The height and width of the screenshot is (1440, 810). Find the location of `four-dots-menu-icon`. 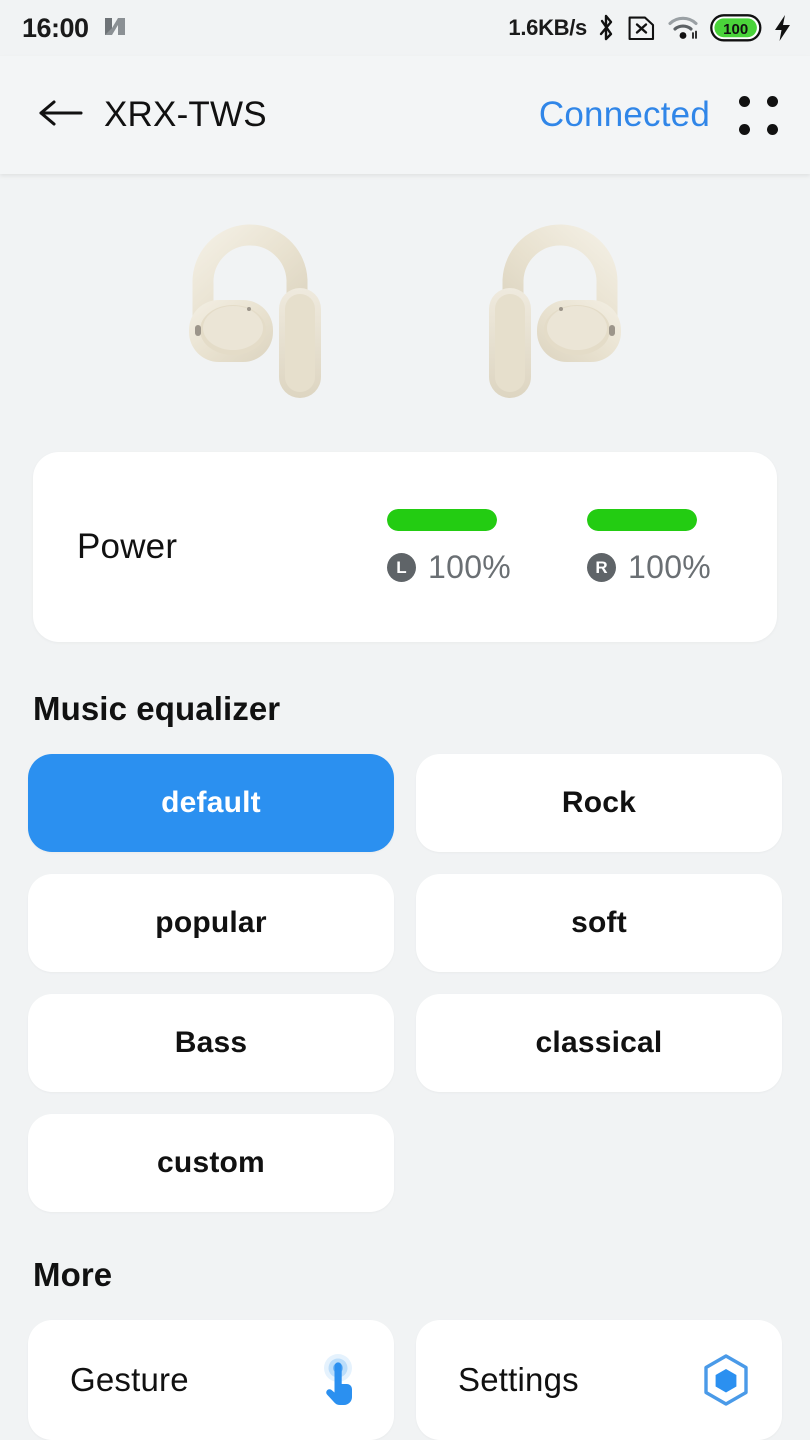

four-dots-menu-icon is located at coordinates (758, 115).